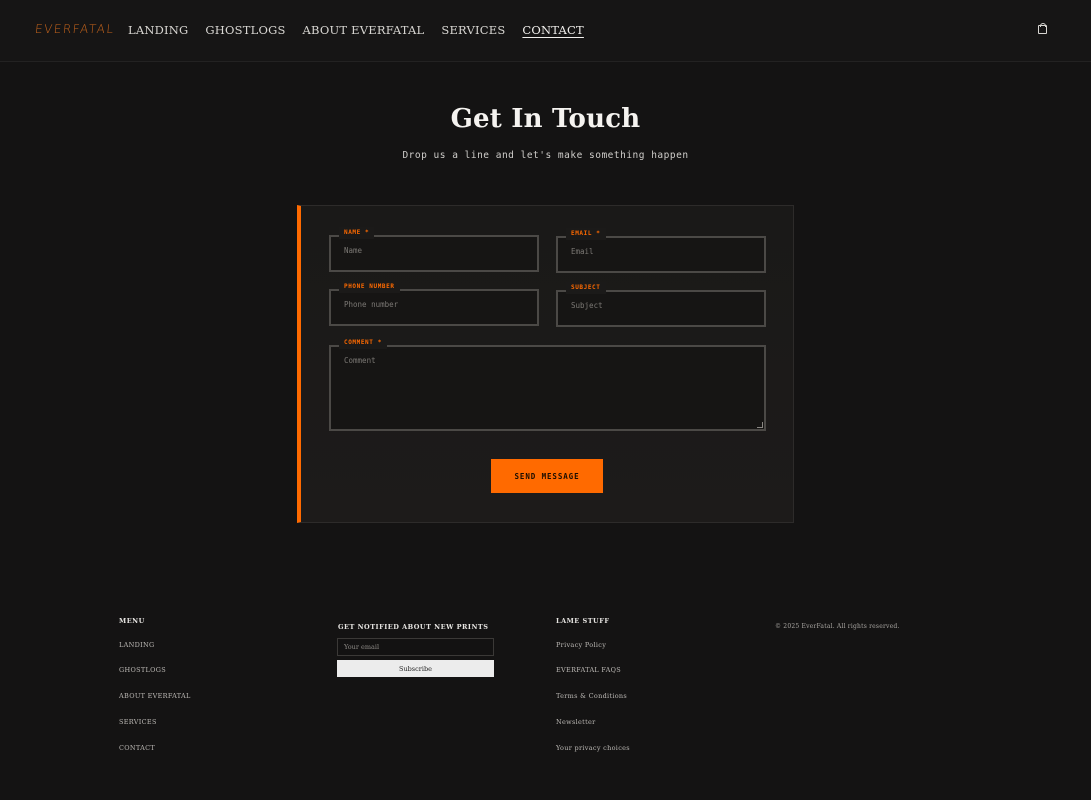 The image size is (1091, 800). What do you see at coordinates (661, 250) in the screenshot?
I see `email-field: EMAIL * Email` at bounding box center [661, 250].